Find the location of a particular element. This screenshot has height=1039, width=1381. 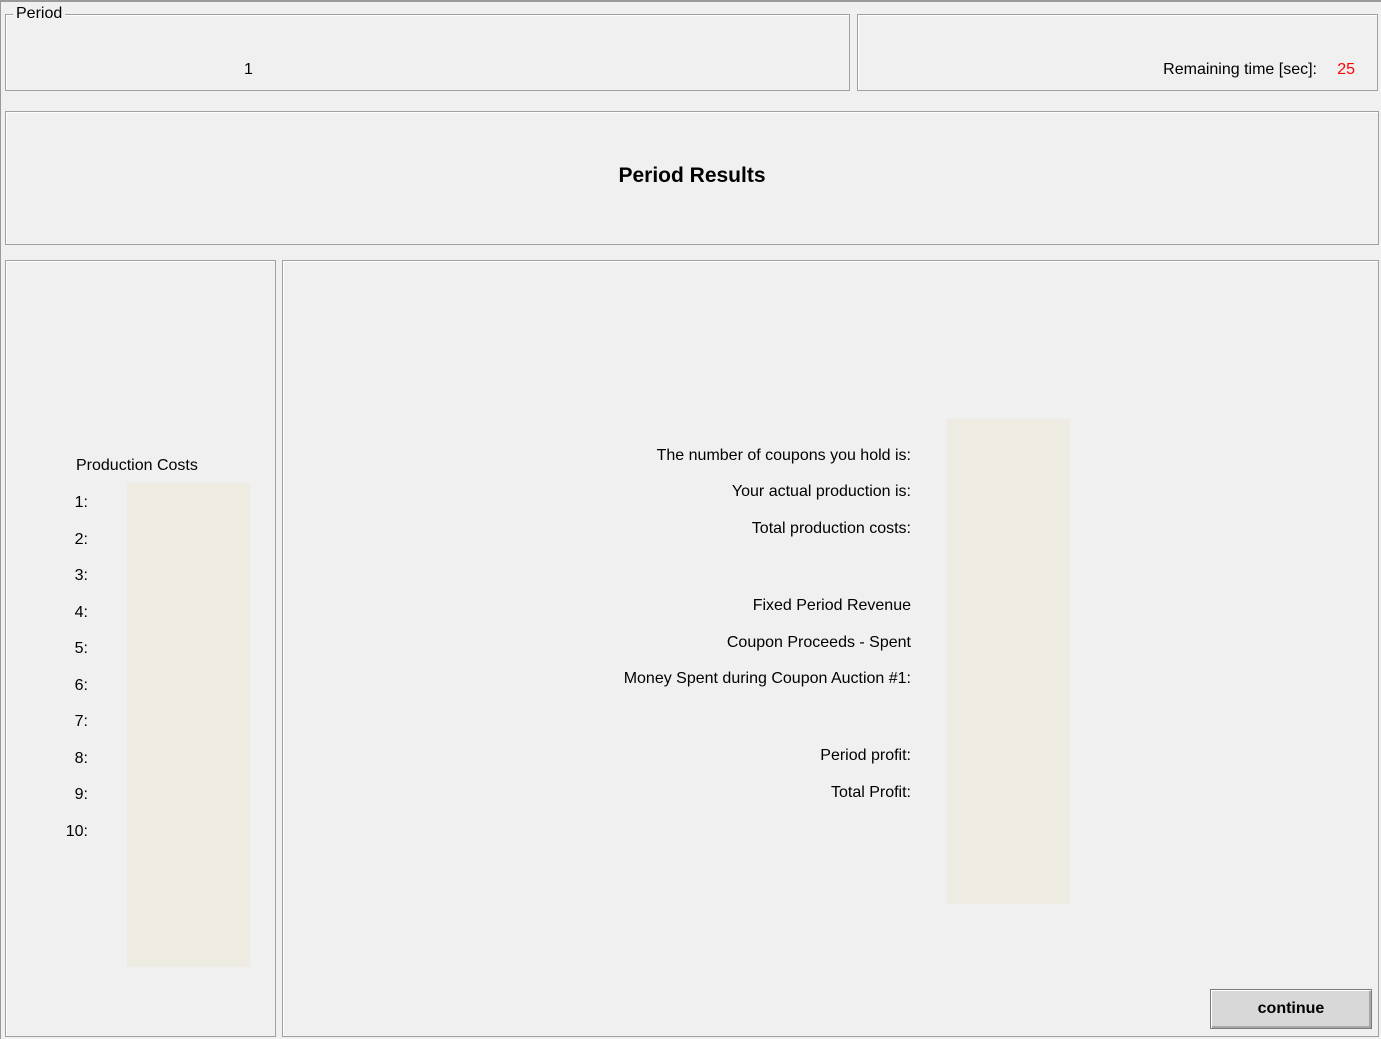

fixed-period-revenue-label: Fixed Period Revenue is located at coordinates (831, 605).